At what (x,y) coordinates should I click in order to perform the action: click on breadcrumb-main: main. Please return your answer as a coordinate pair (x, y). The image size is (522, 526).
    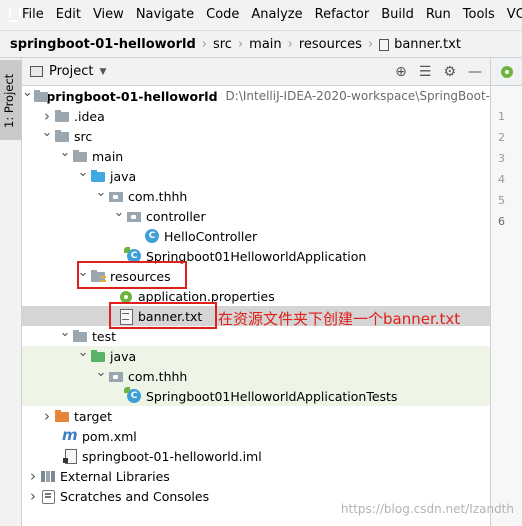
    Looking at the image, I should click on (265, 44).